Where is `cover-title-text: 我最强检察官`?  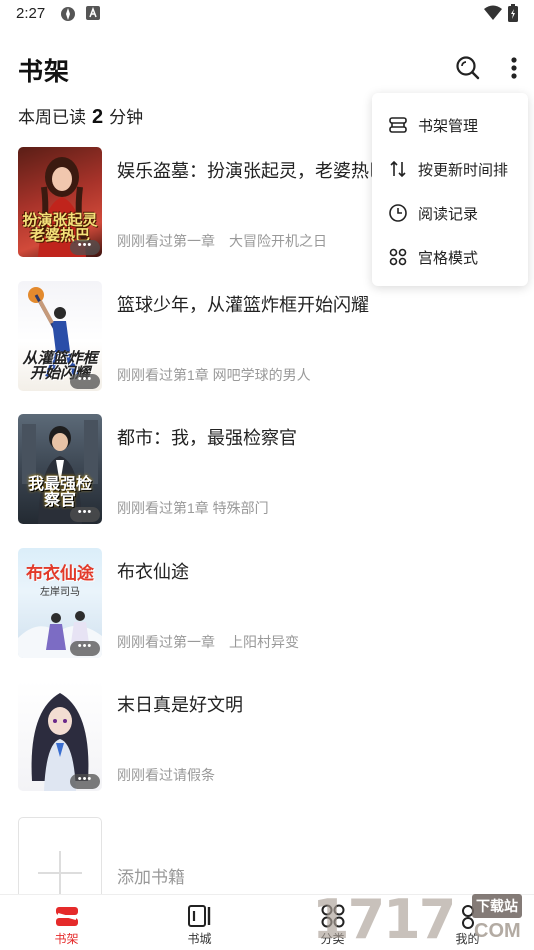 cover-title-text: 我最强检察官 is located at coordinates (59, 491).